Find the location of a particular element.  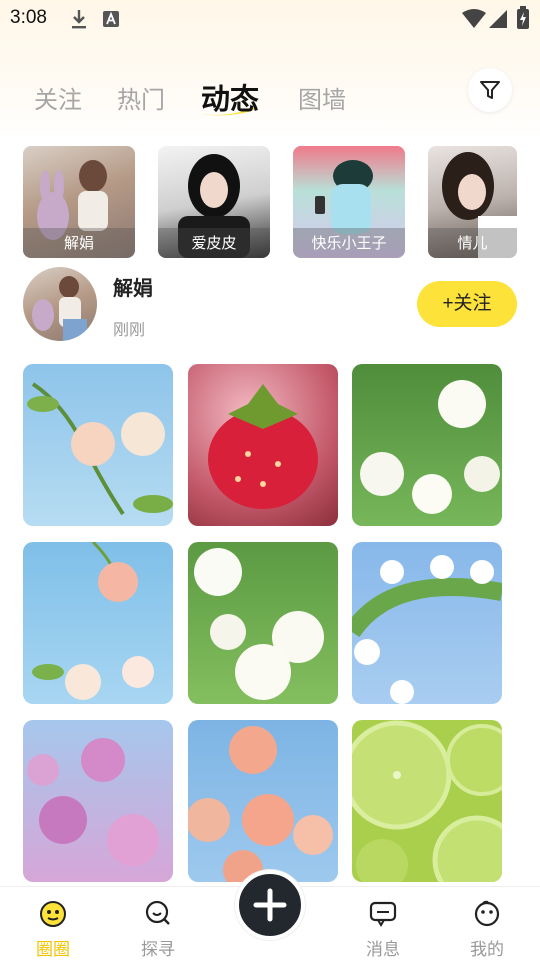

filter-button is located at coordinates (490, 90).